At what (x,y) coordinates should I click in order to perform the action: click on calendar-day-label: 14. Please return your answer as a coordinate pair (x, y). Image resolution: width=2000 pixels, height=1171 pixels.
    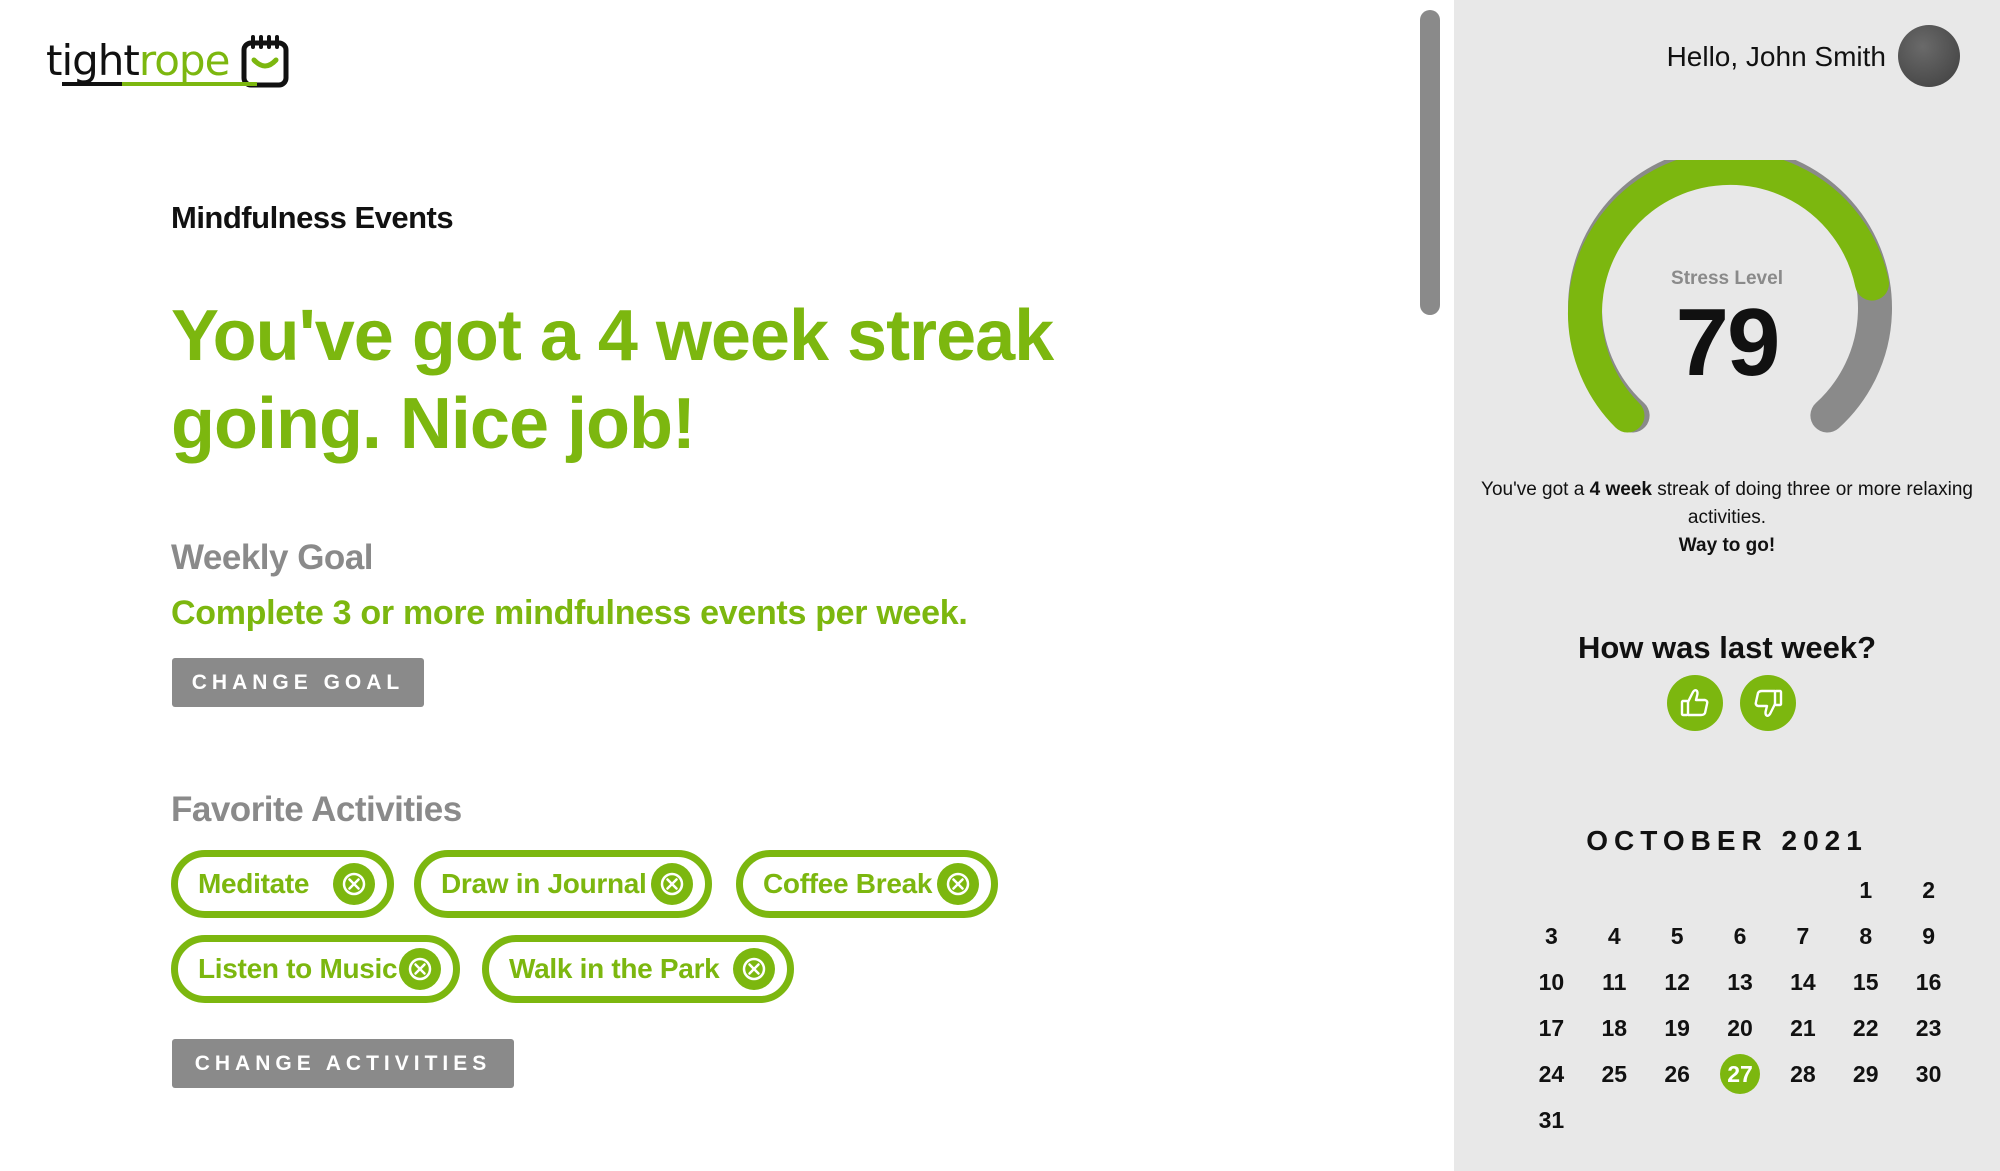
    Looking at the image, I should click on (1803, 982).